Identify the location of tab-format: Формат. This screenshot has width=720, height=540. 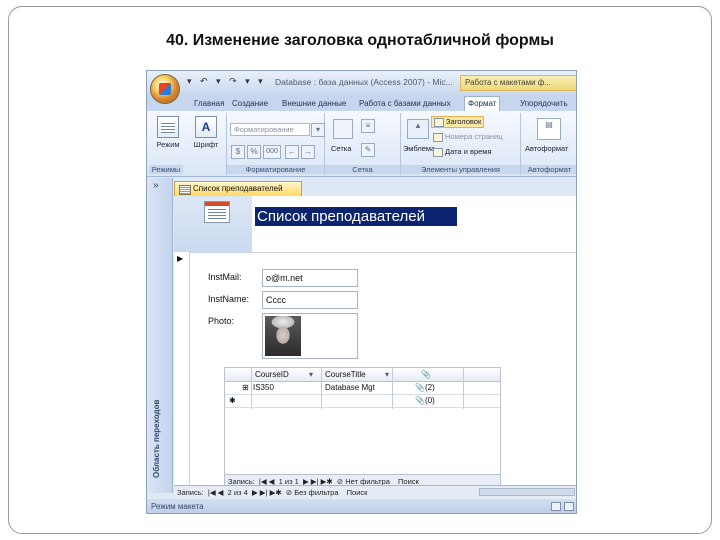
(482, 103).